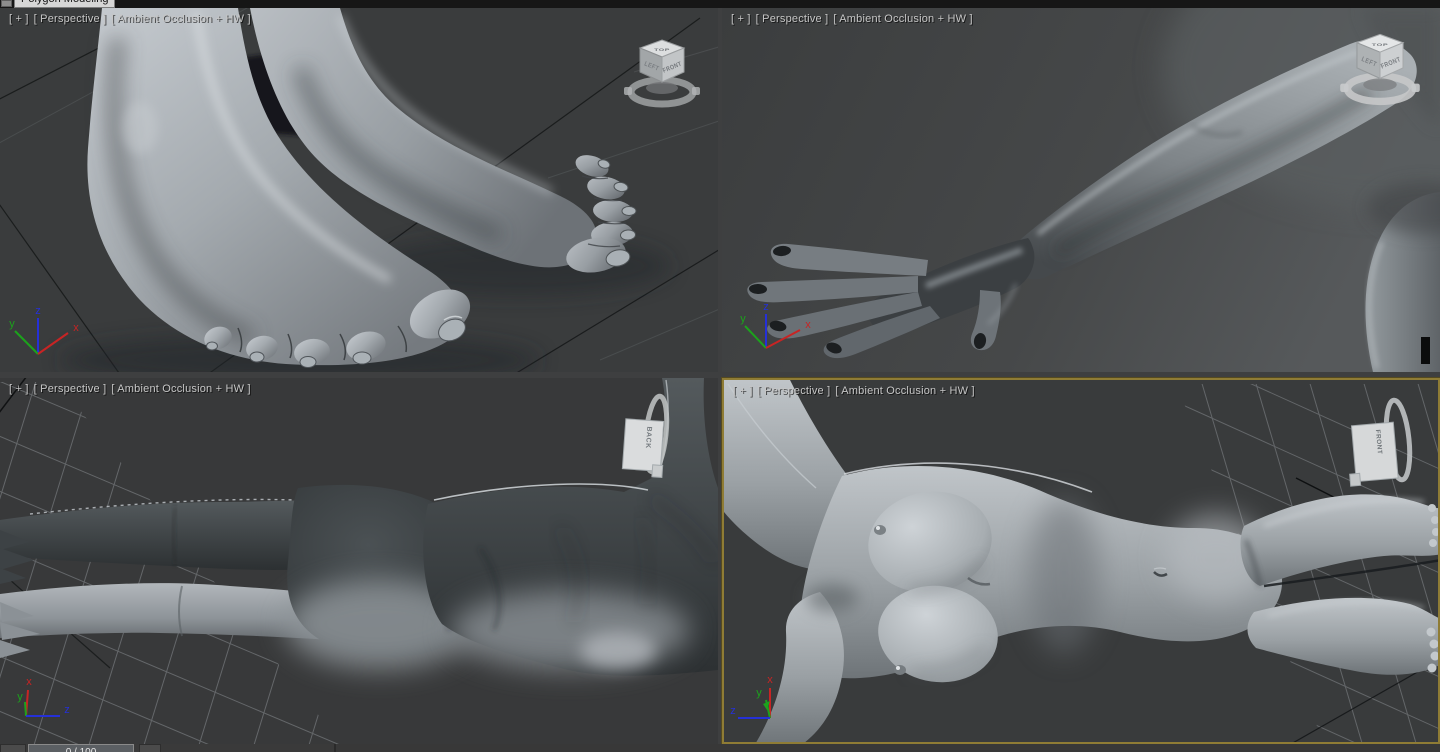 Image resolution: width=1440 pixels, height=752 pixels. What do you see at coordinates (65, 4) in the screenshot?
I see `ribbon-tab-polygon-modeling: Polygon Modeling` at bounding box center [65, 4].